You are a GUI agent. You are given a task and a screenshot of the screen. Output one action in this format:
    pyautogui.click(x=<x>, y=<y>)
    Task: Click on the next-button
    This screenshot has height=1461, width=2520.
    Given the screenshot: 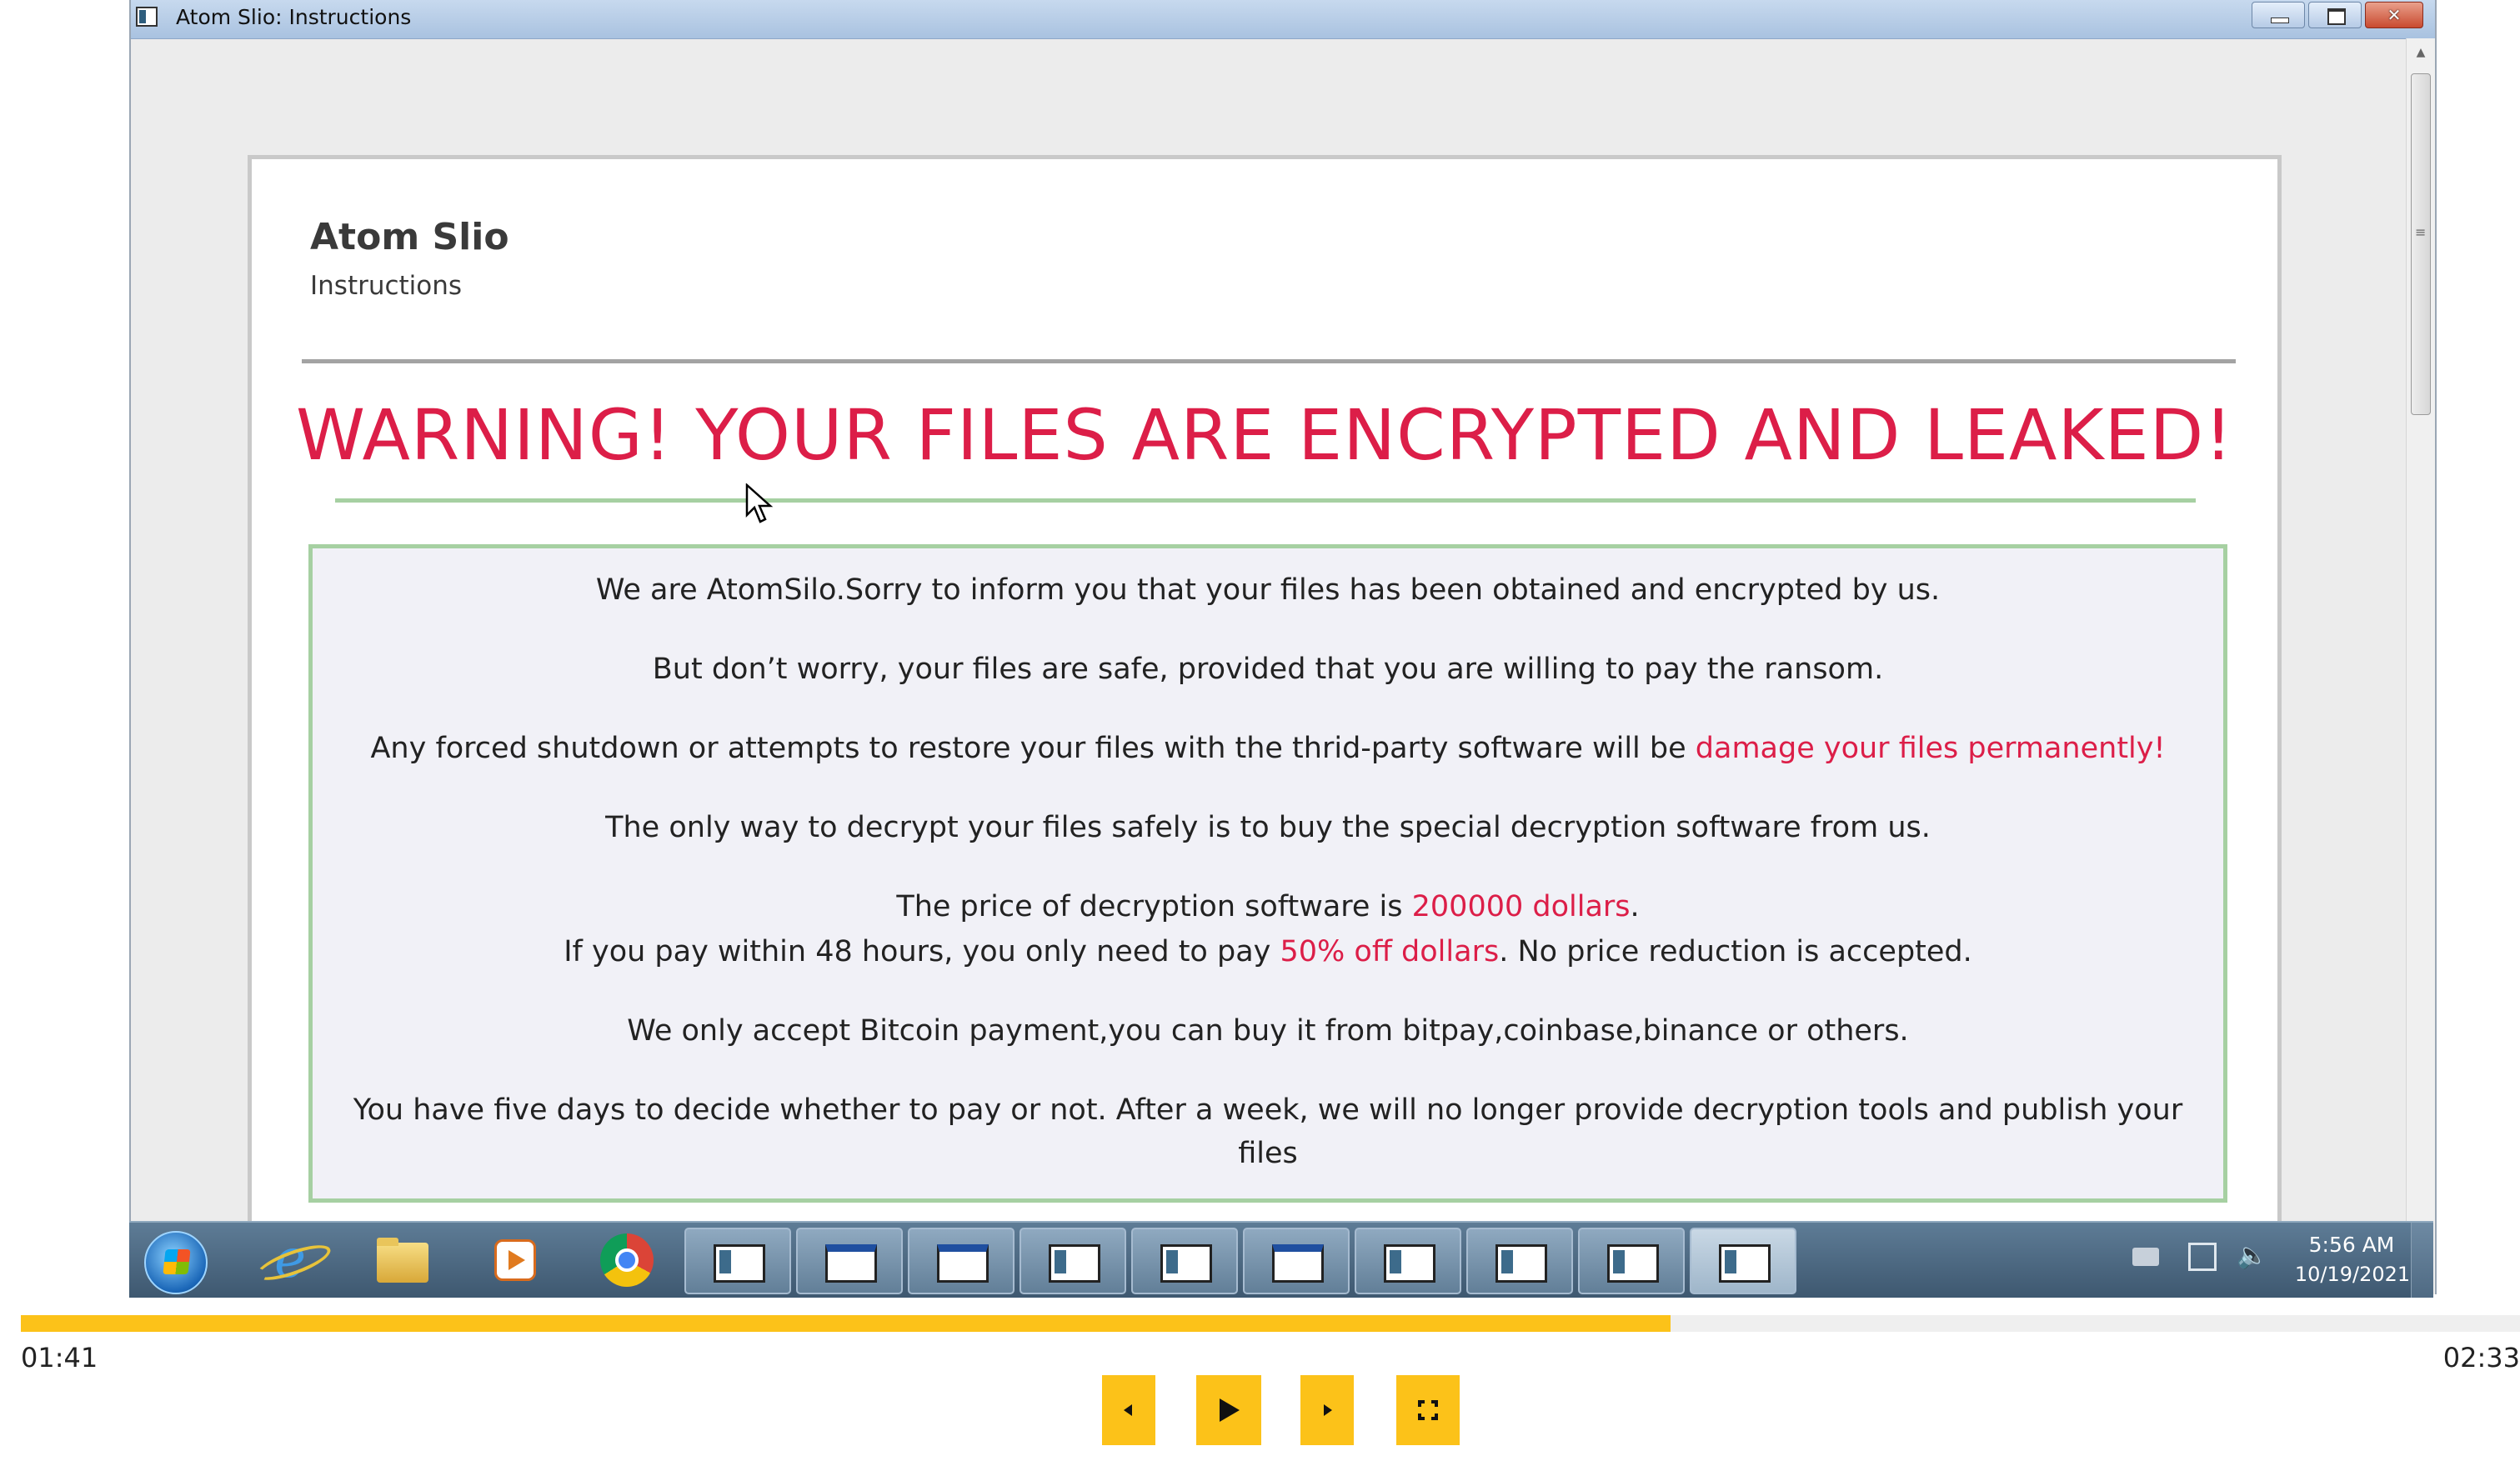 What is the action you would take?
    pyautogui.click(x=1327, y=1410)
    